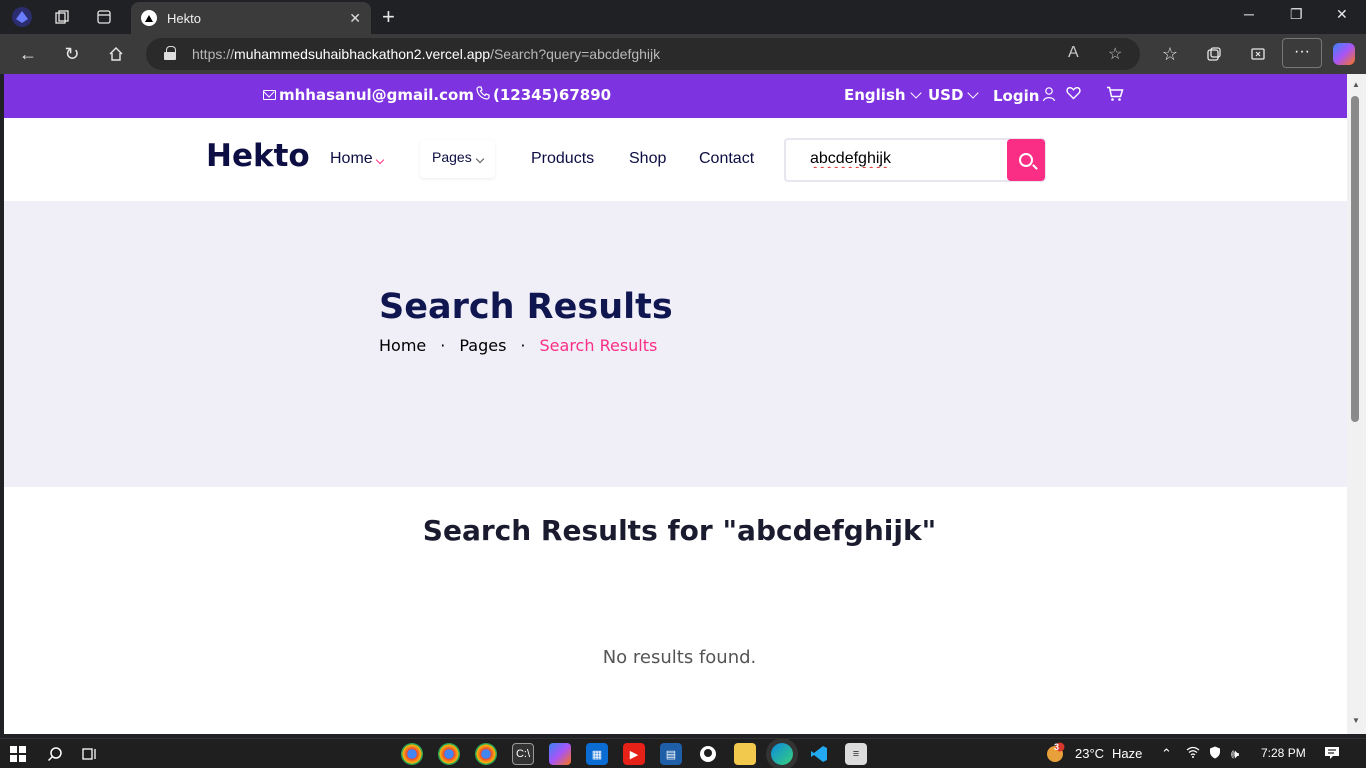 This screenshot has width=1366, height=768. What do you see at coordinates (1283, 753) in the screenshot?
I see `clock: 7:28 PM` at bounding box center [1283, 753].